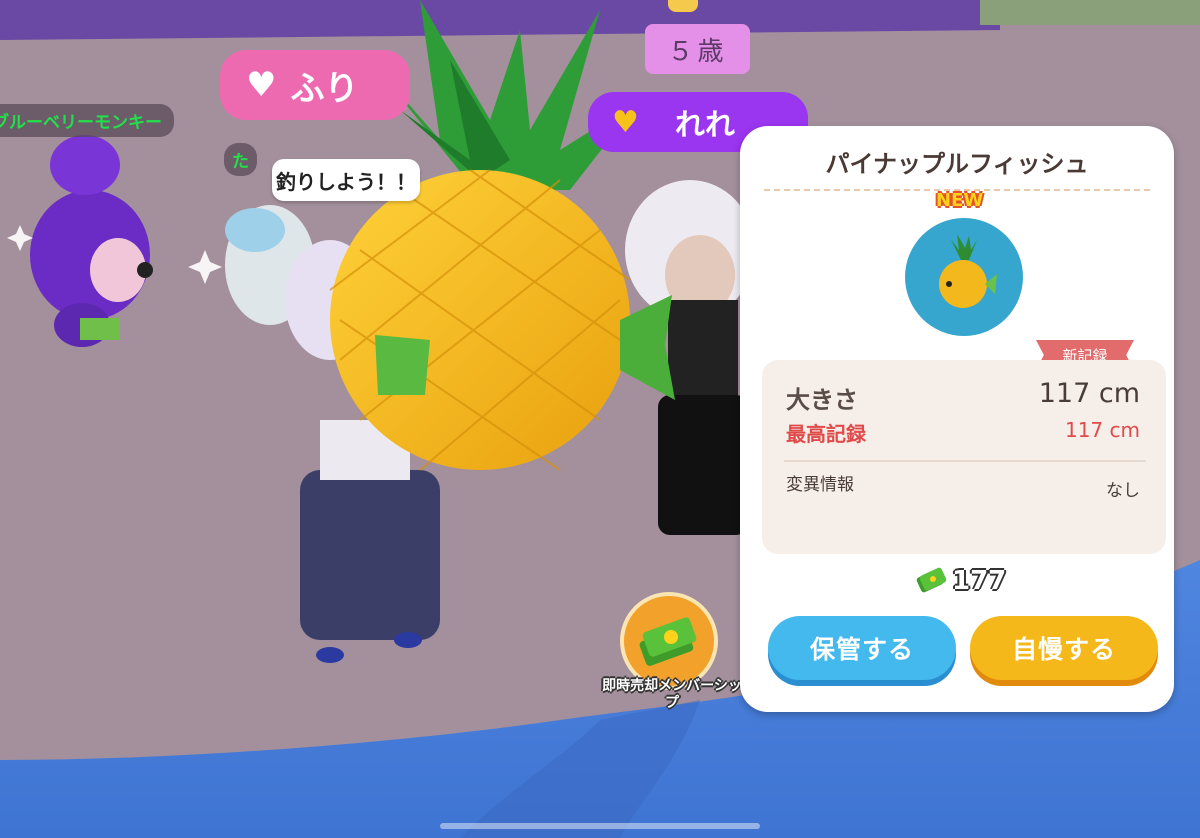  I want to click on partial-name: た, so click(240, 162).